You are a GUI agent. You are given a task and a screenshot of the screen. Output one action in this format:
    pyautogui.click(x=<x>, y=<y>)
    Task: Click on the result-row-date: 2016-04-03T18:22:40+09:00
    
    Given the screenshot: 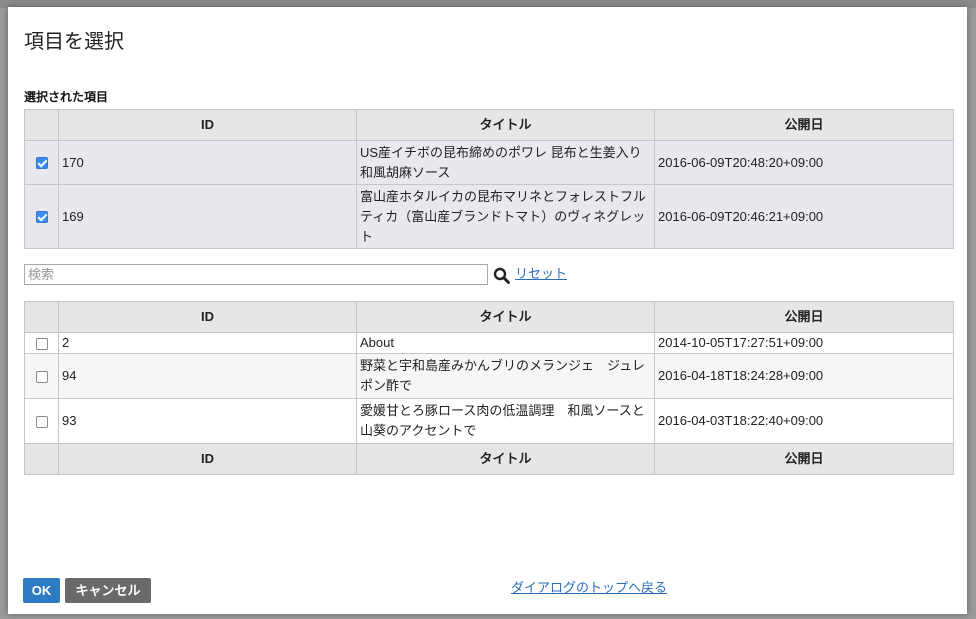 What is the action you would take?
    pyautogui.click(x=804, y=421)
    